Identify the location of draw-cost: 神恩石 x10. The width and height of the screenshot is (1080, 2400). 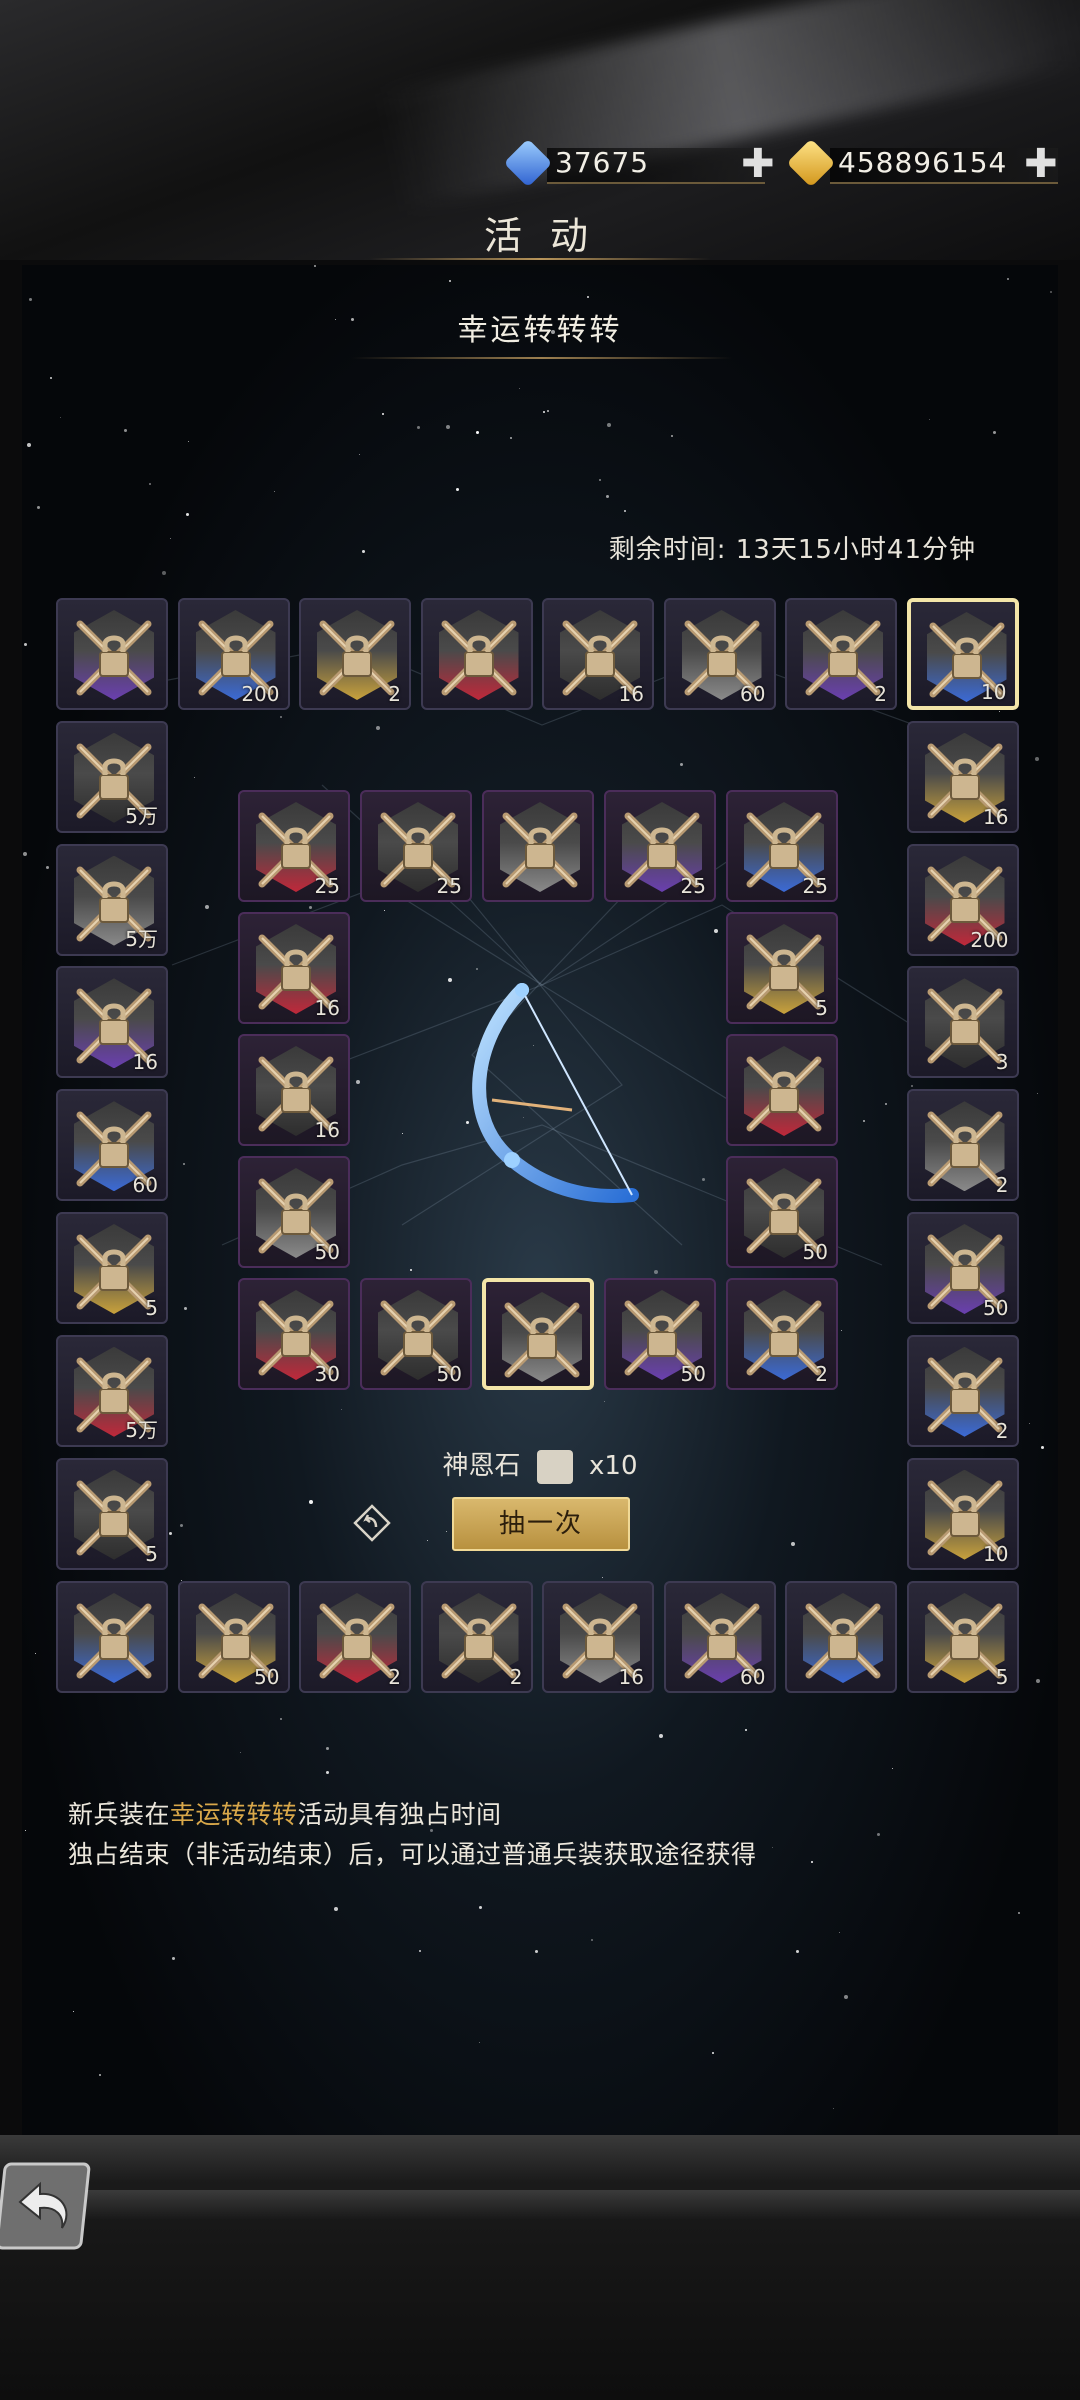
(540, 1464).